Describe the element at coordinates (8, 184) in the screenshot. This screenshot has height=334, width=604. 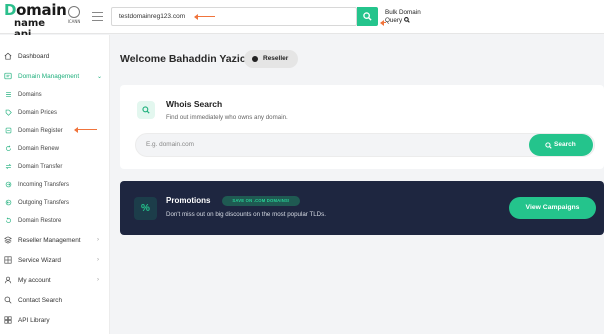
I see `incoming-transfer-icon` at that location.